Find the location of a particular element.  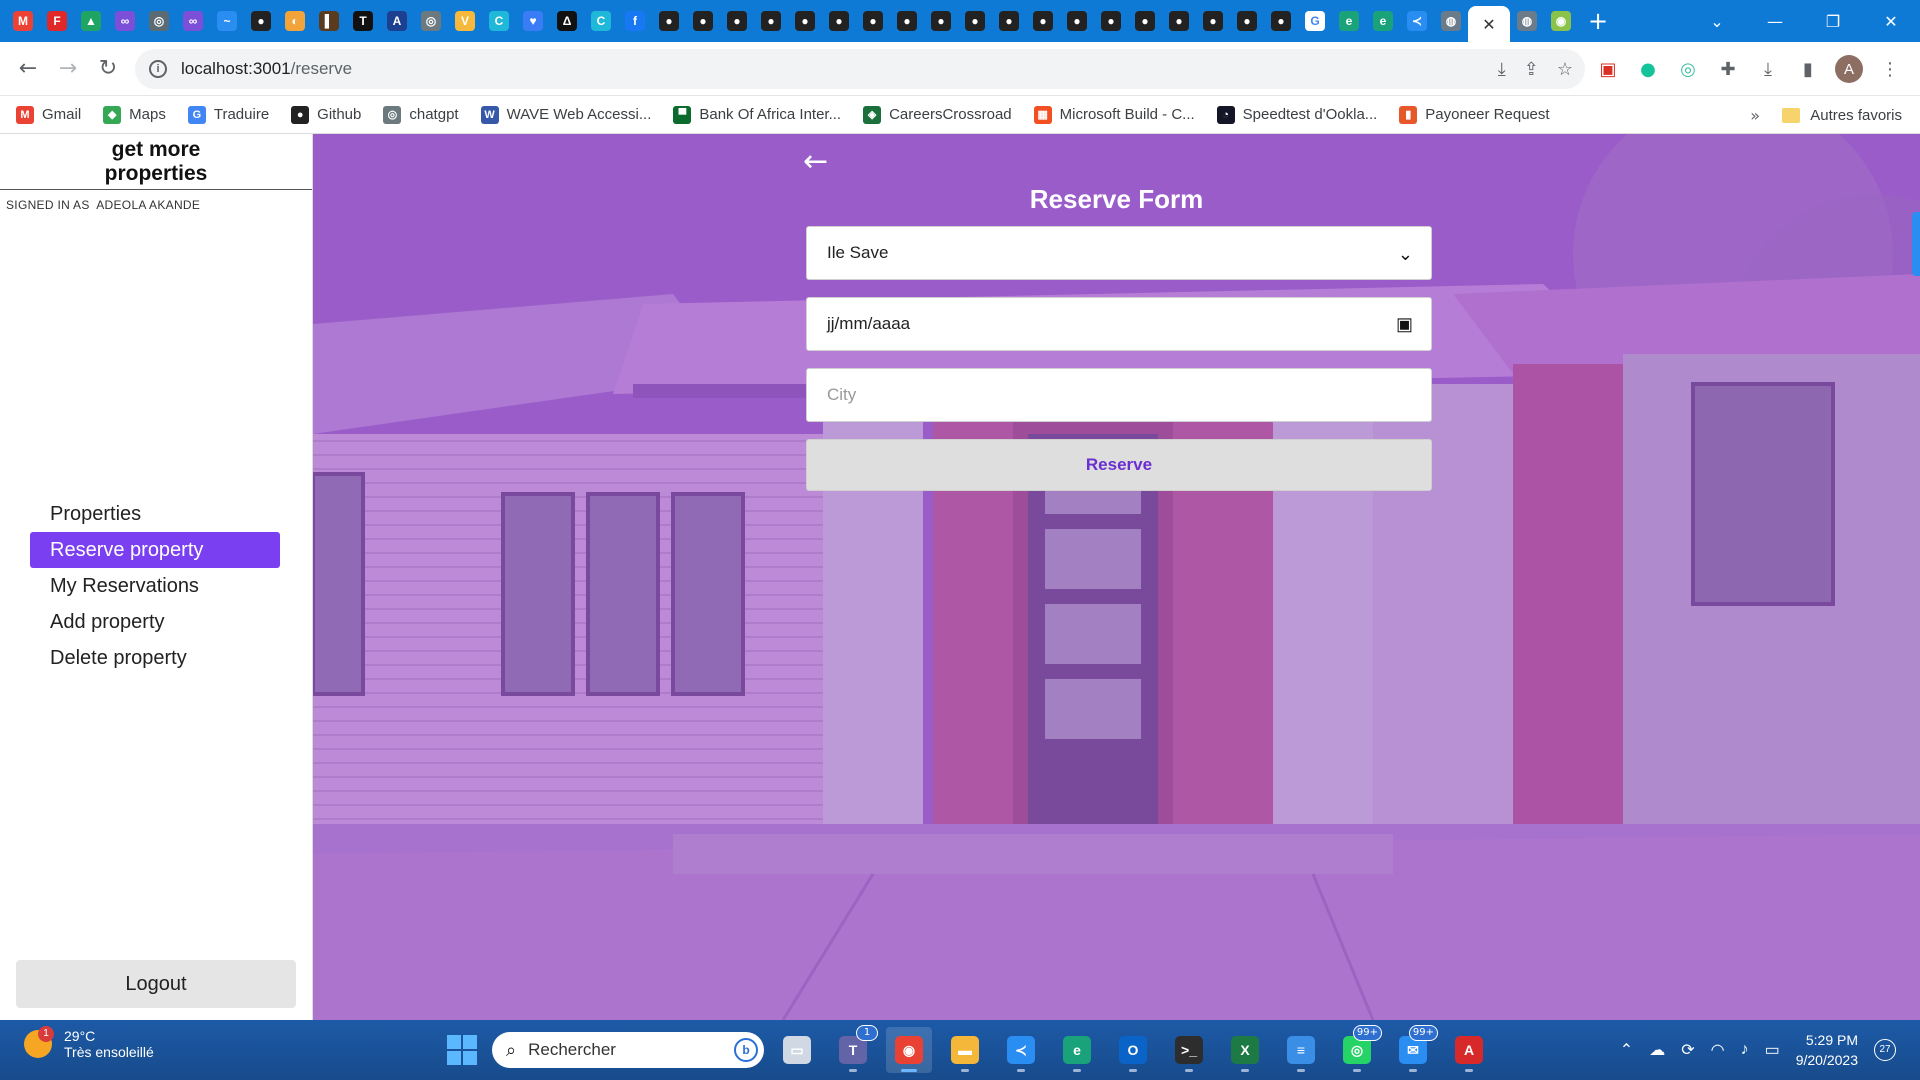

tab-google: G is located at coordinates (1315, 21).